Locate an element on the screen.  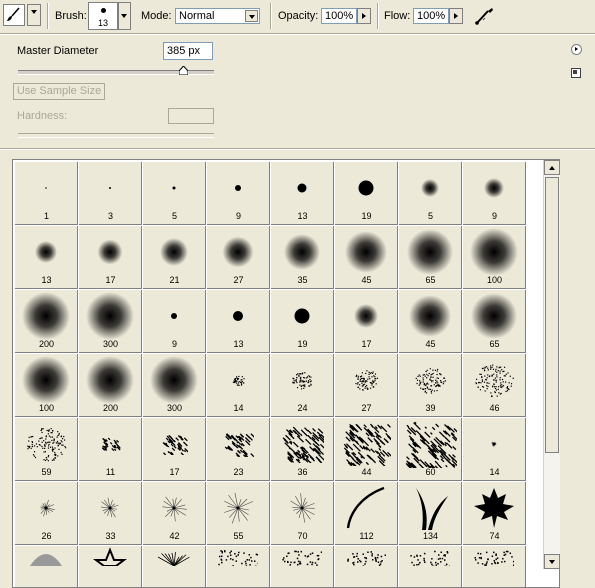
brush-preset-134: 134 is located at coordinates (430, 513).